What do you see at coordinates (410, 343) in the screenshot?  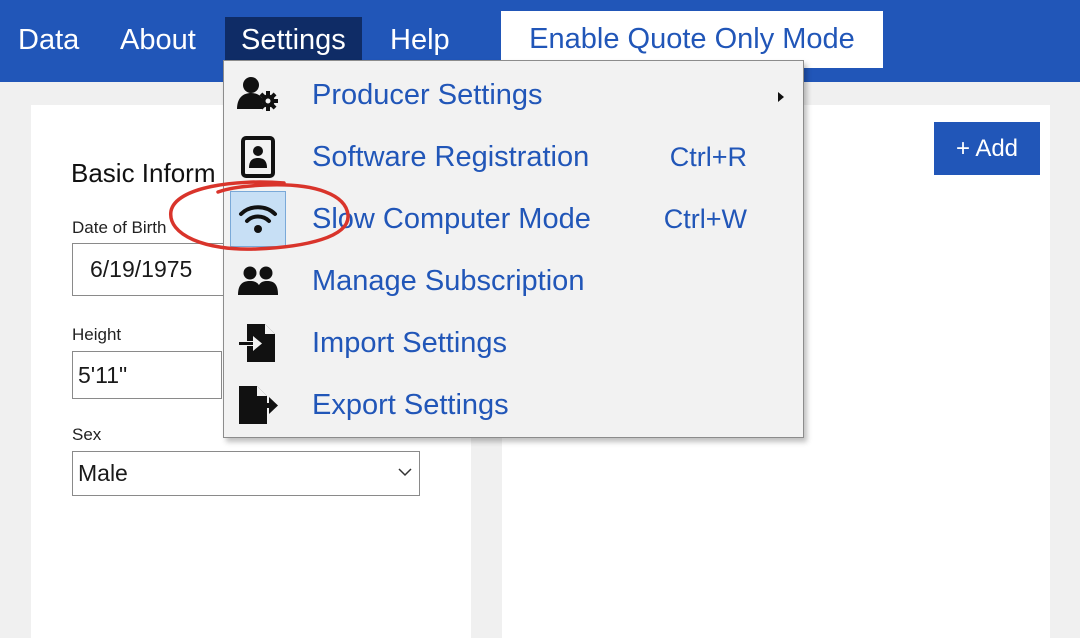 I see `menu-item-label: Import Settings` at bounding box center [410, 343].